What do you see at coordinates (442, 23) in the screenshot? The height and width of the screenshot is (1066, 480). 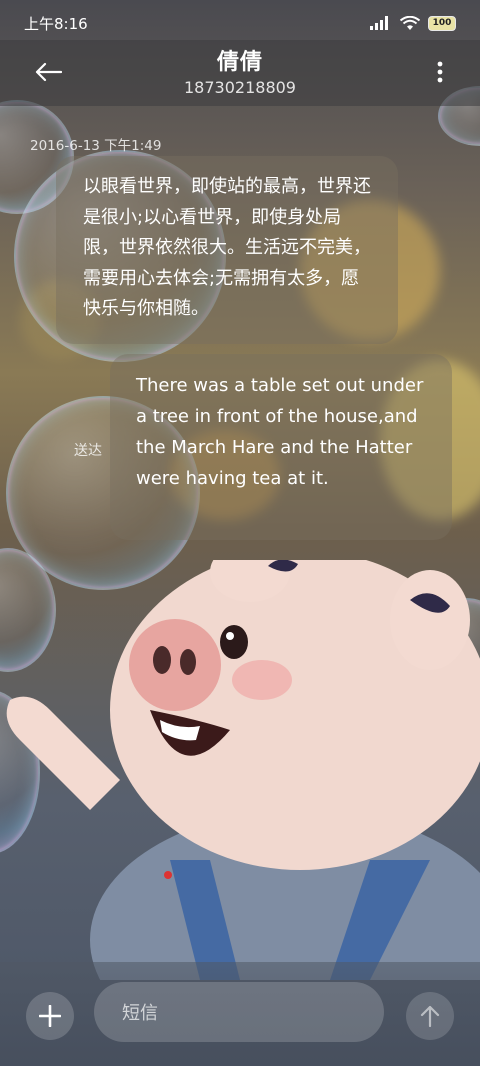 I see `battery-icon: 100` at bounding box center [442, 23].